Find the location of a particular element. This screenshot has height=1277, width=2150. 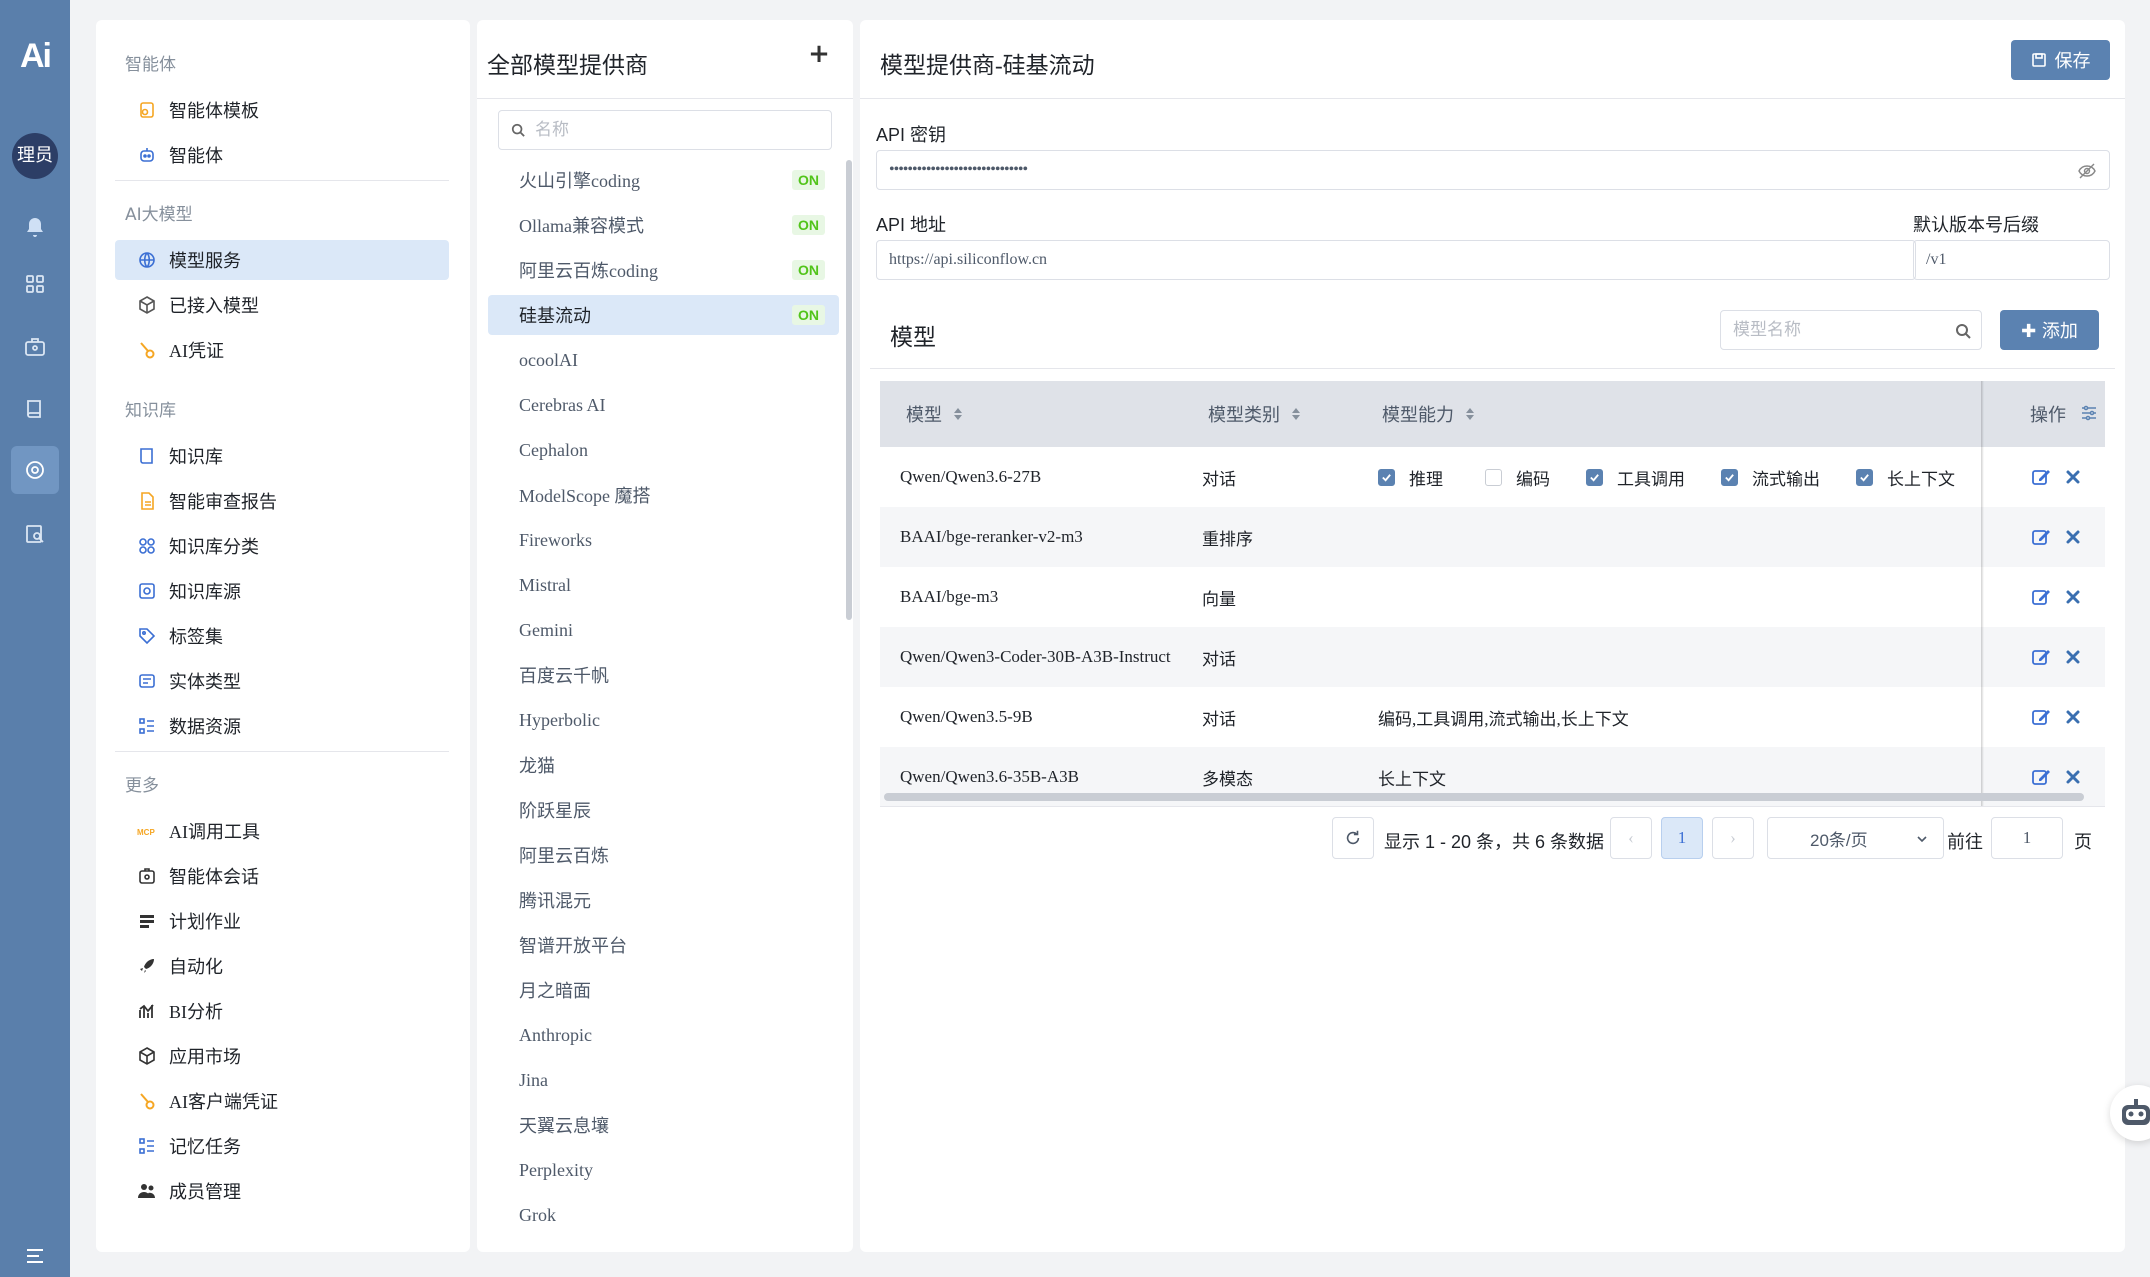

provider-item: Anthropic is located at coordinates (663, 1035).